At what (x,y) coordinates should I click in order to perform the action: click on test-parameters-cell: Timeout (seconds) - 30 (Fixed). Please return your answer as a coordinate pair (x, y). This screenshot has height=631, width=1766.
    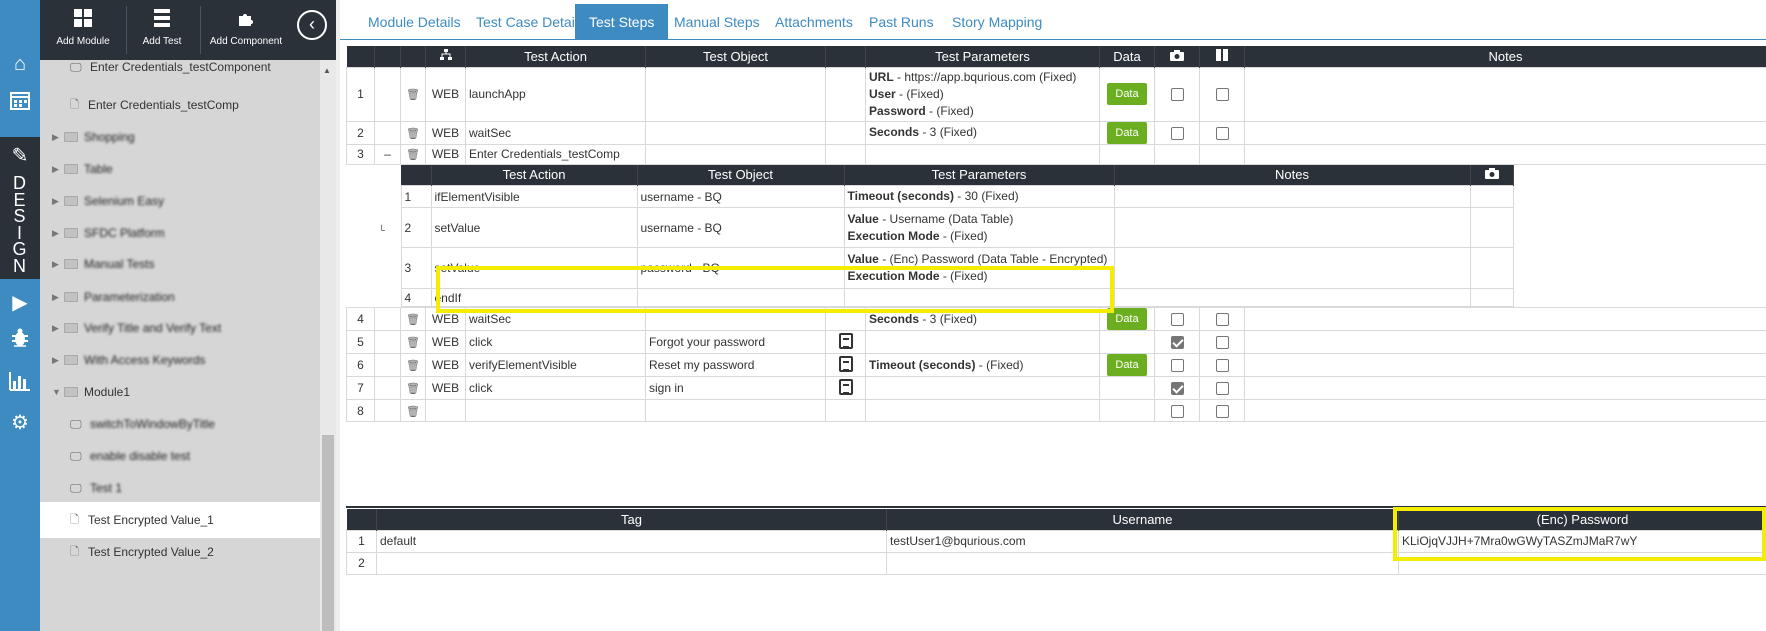
    Looking at the image, I should click on (979, 196).